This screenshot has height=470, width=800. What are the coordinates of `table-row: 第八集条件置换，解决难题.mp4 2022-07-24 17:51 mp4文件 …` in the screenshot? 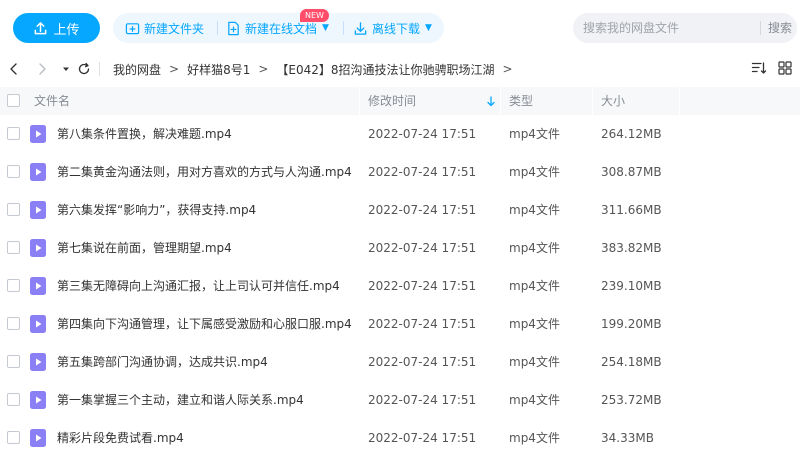 It's located at (400, 134).